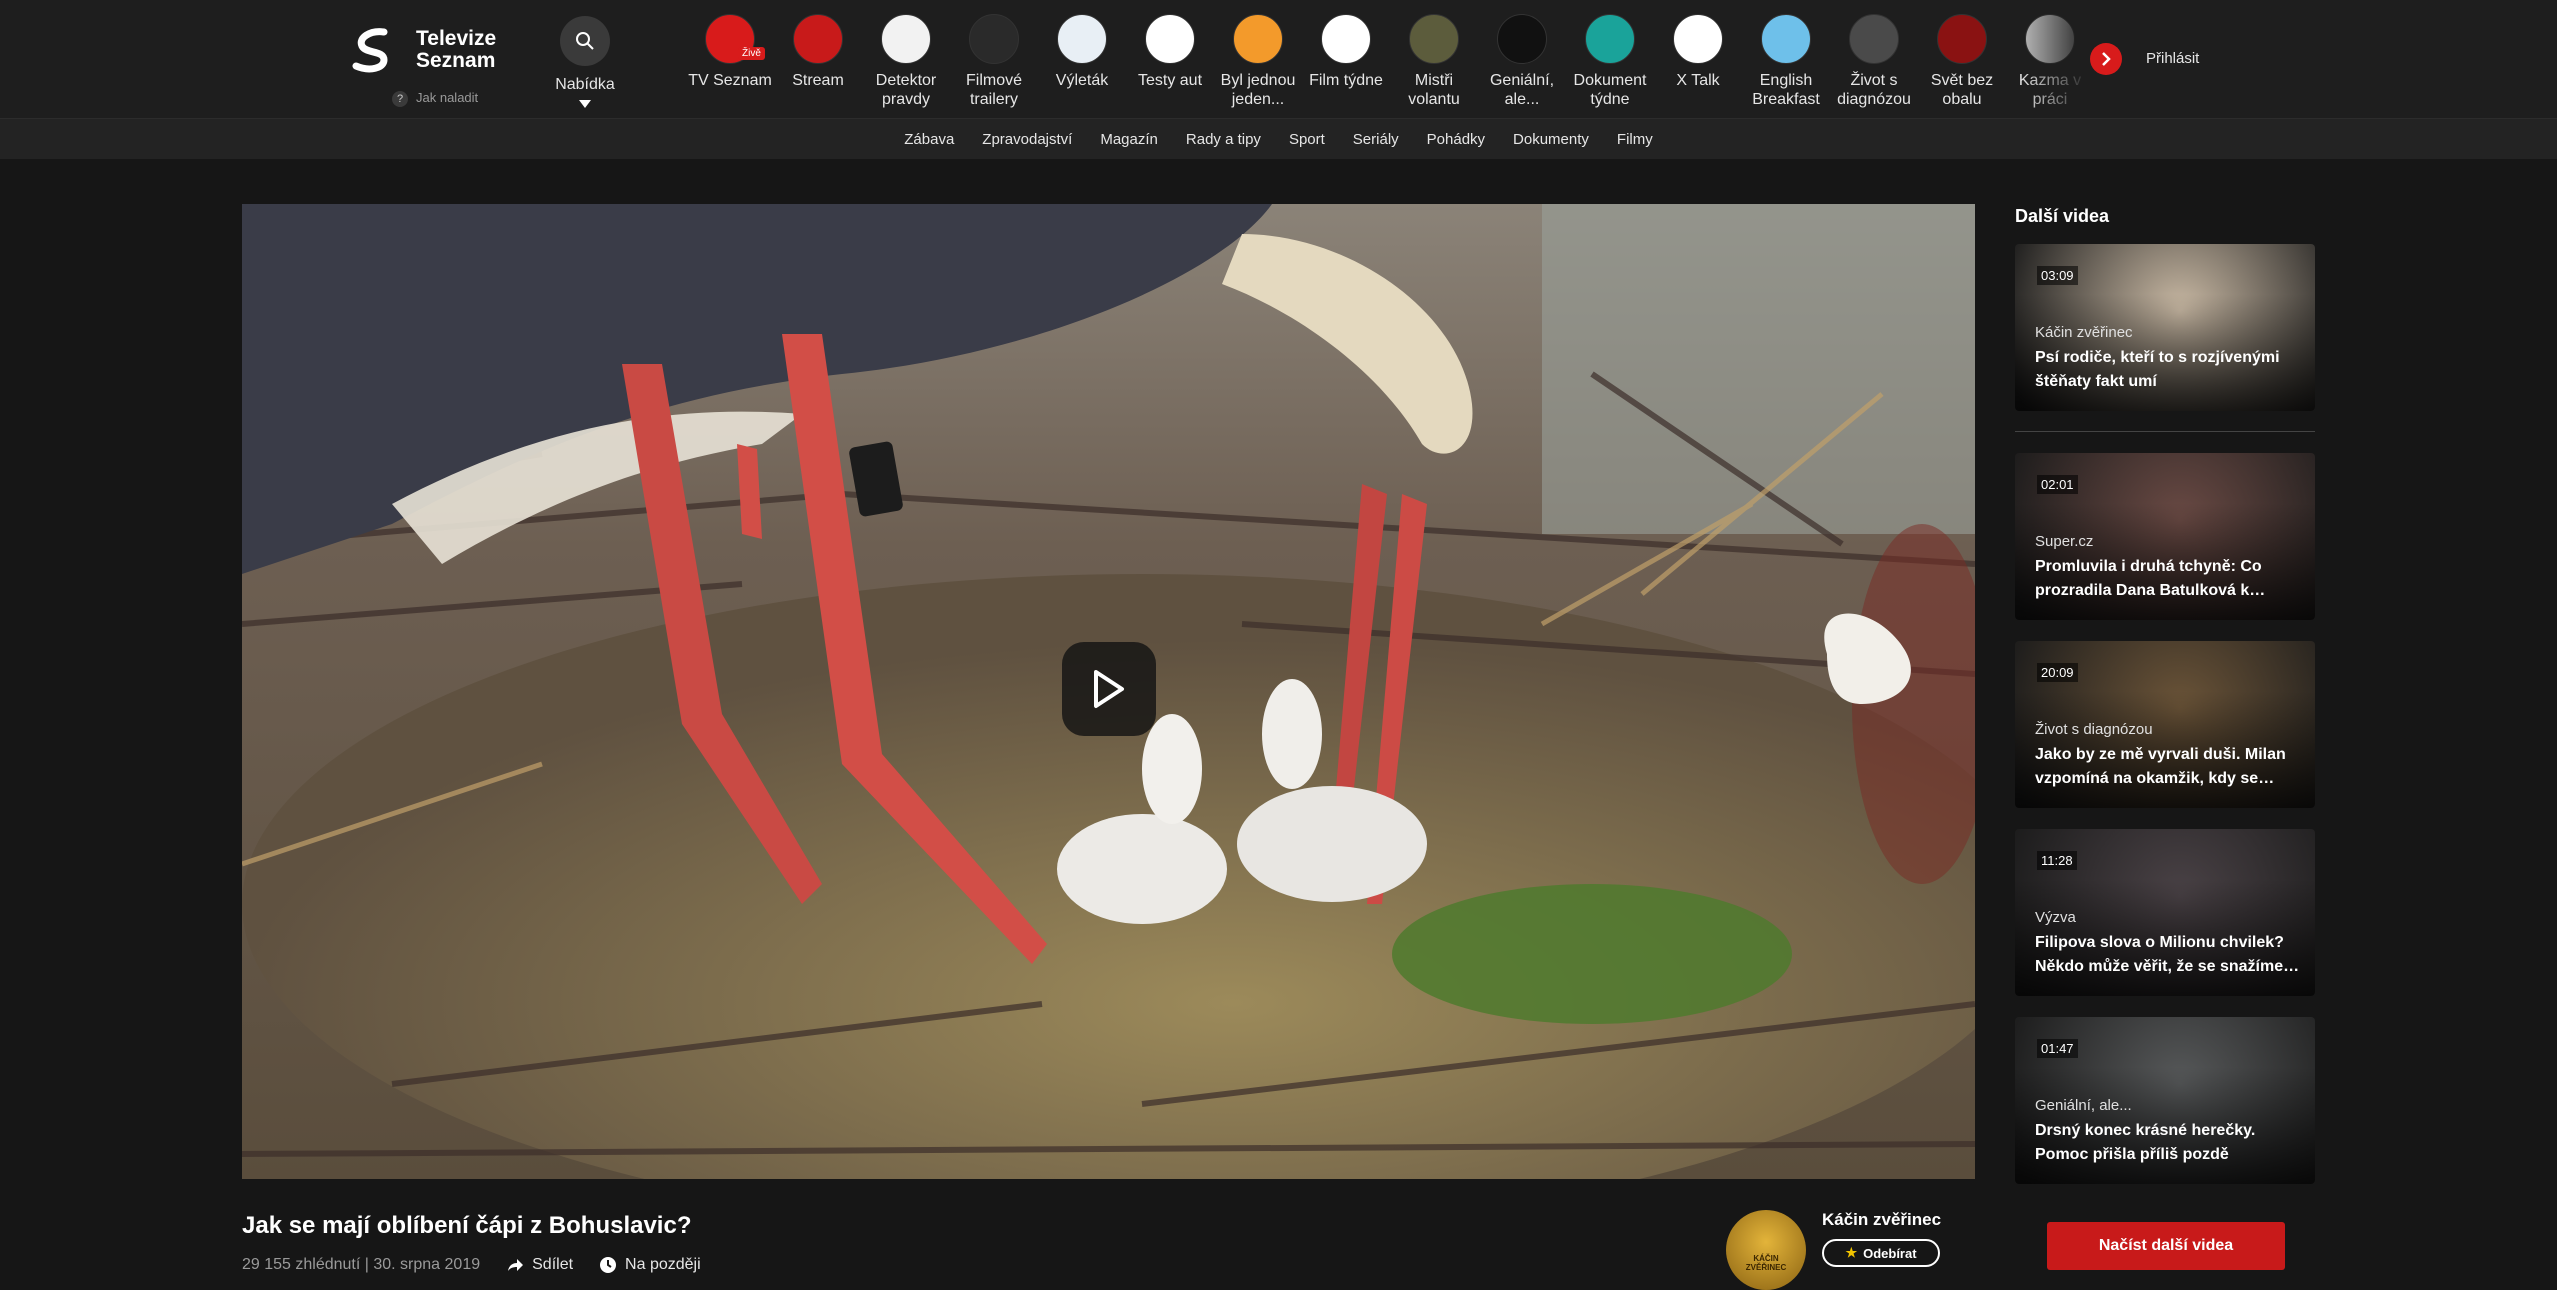 This screenshot has width=2557, height=1290. Describe the element at coordinates (1223, 139) in the screenshot. I see `category-link: Rady a tipy` at that location.